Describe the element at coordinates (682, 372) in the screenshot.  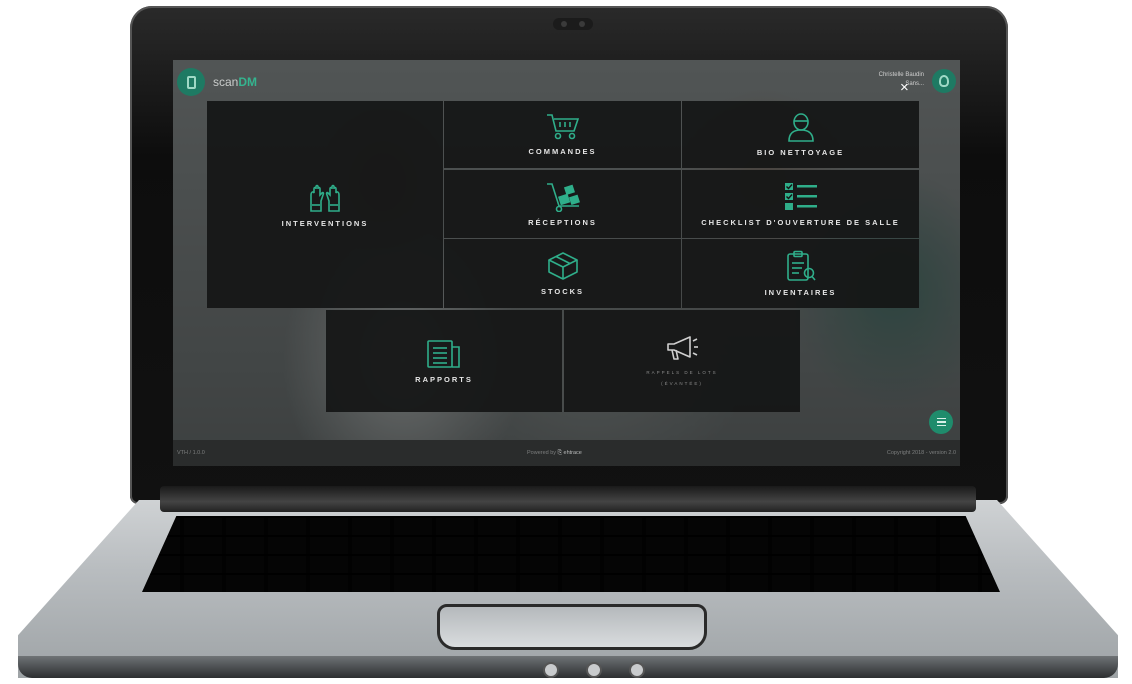
I see `tile-label: RAPPELS DE LOTS` at that location.